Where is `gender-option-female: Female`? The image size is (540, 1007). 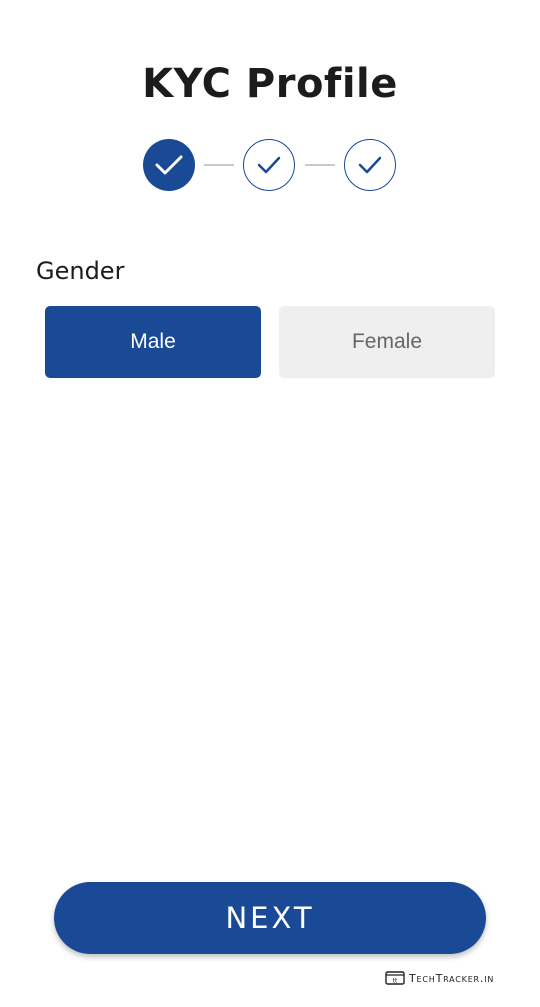
gender-option-female: Female is located at coordinates (387, 342).